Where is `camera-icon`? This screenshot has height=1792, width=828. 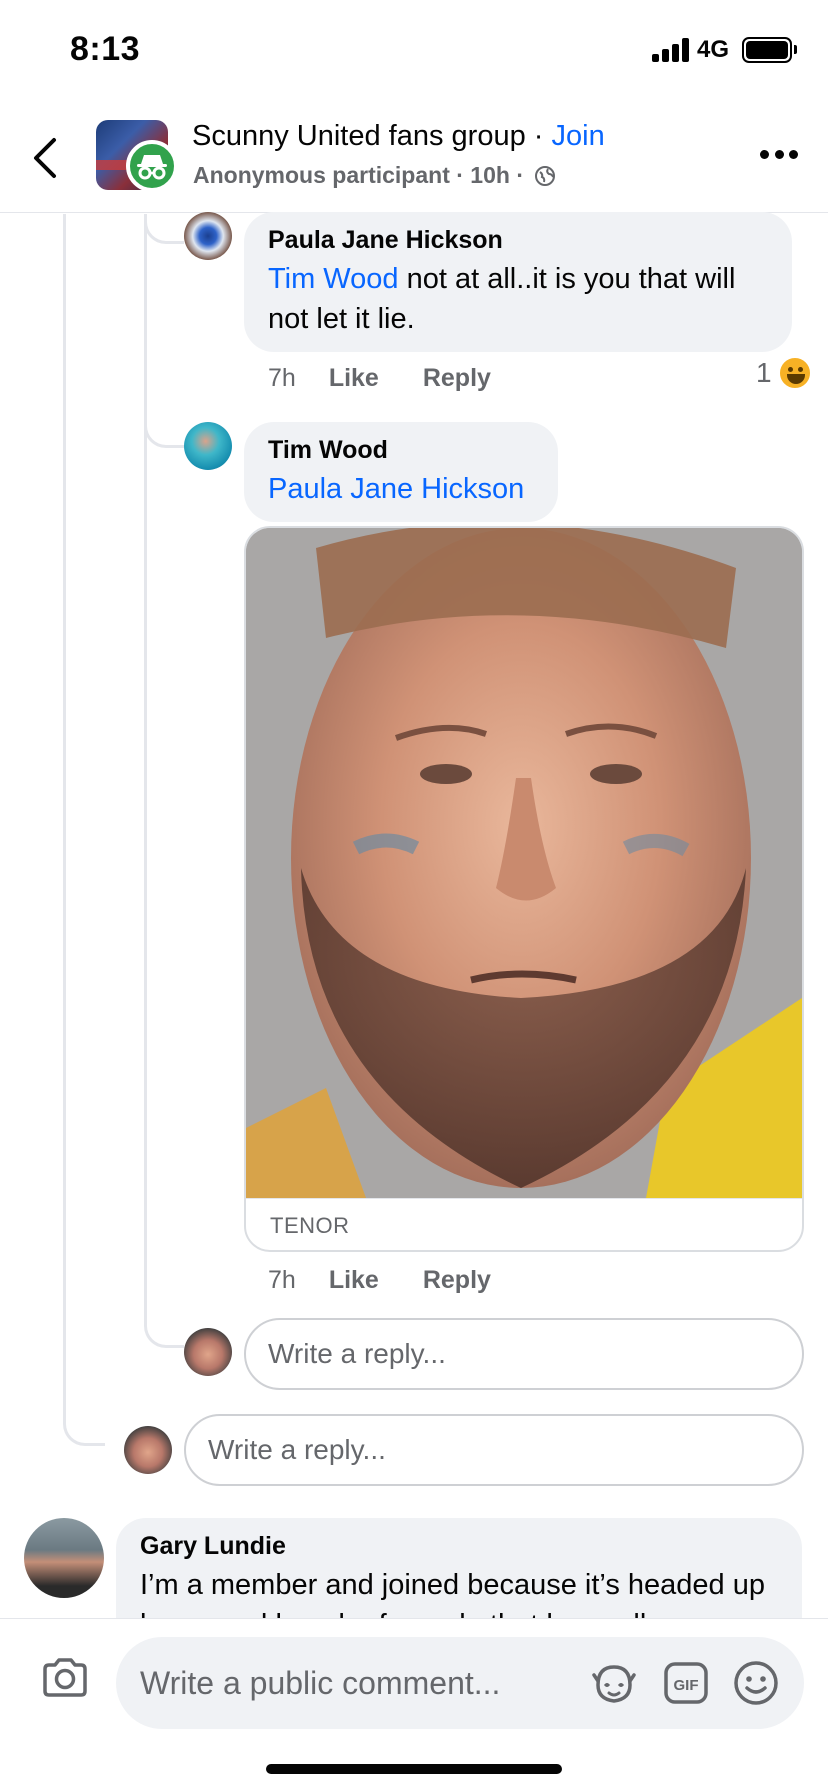 camera-icon is located at coordinates (65, 1677).